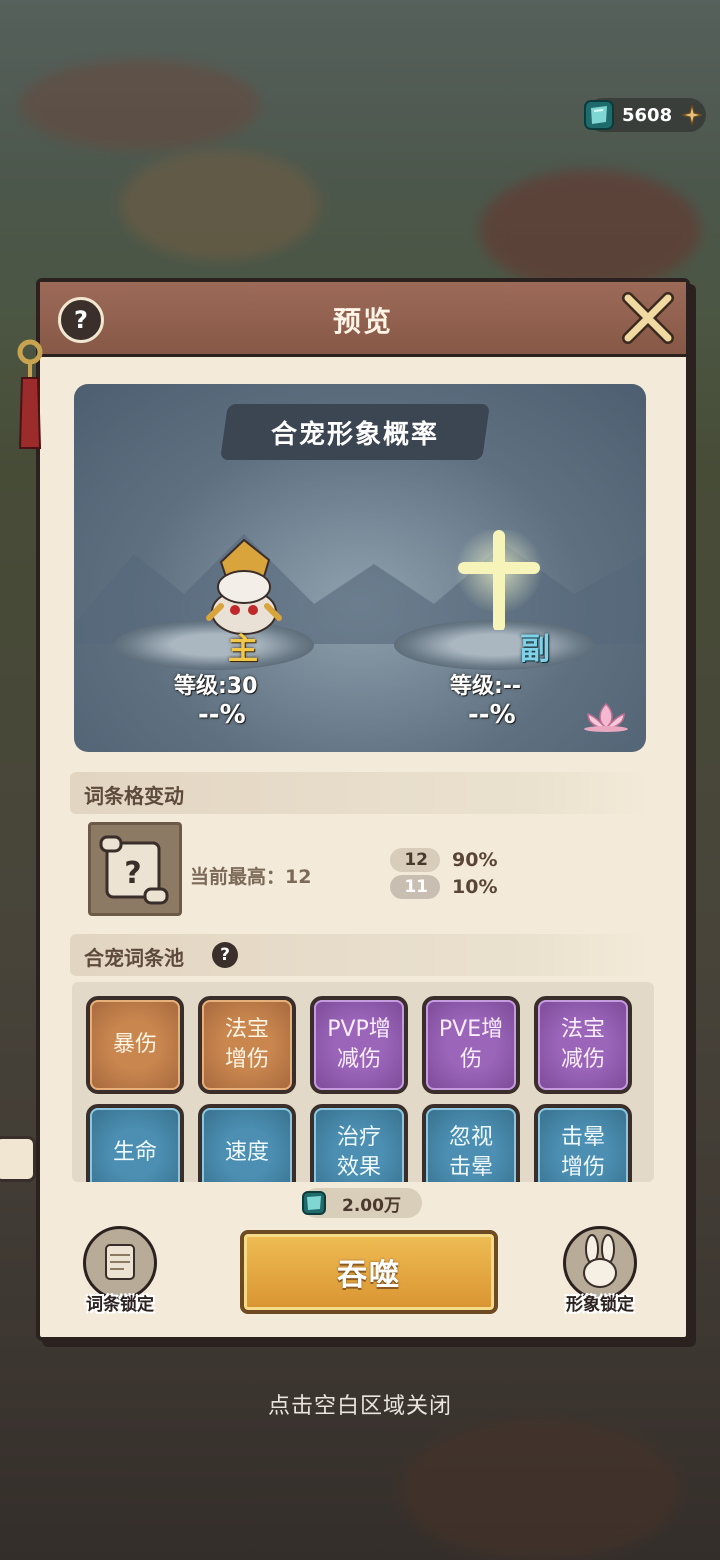 The width and height of the screenshot is (720, 1560). What do you see at coordinates (535, 649) in the screenshot?
I see `sub-role-label: 副` at bounding box center [535, 649].